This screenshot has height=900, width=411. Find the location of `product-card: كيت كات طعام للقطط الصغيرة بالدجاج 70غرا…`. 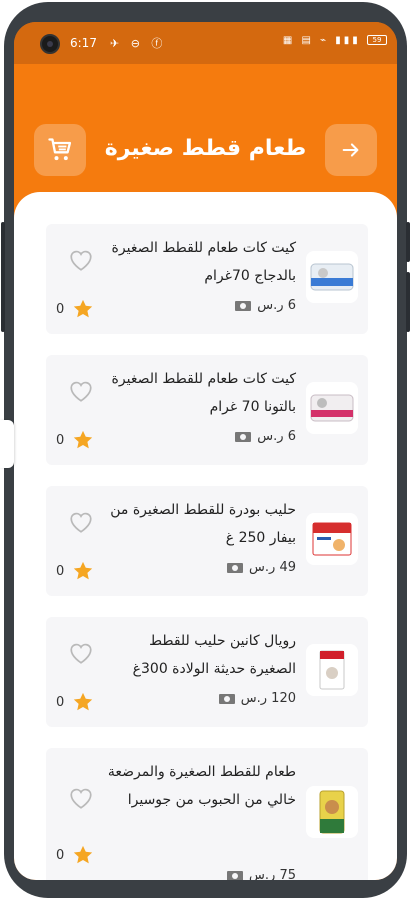

product-card: كيت كات طعام للقطط الصغيرة بالدجاج 70غرا… is located at coordinates (207, 279).